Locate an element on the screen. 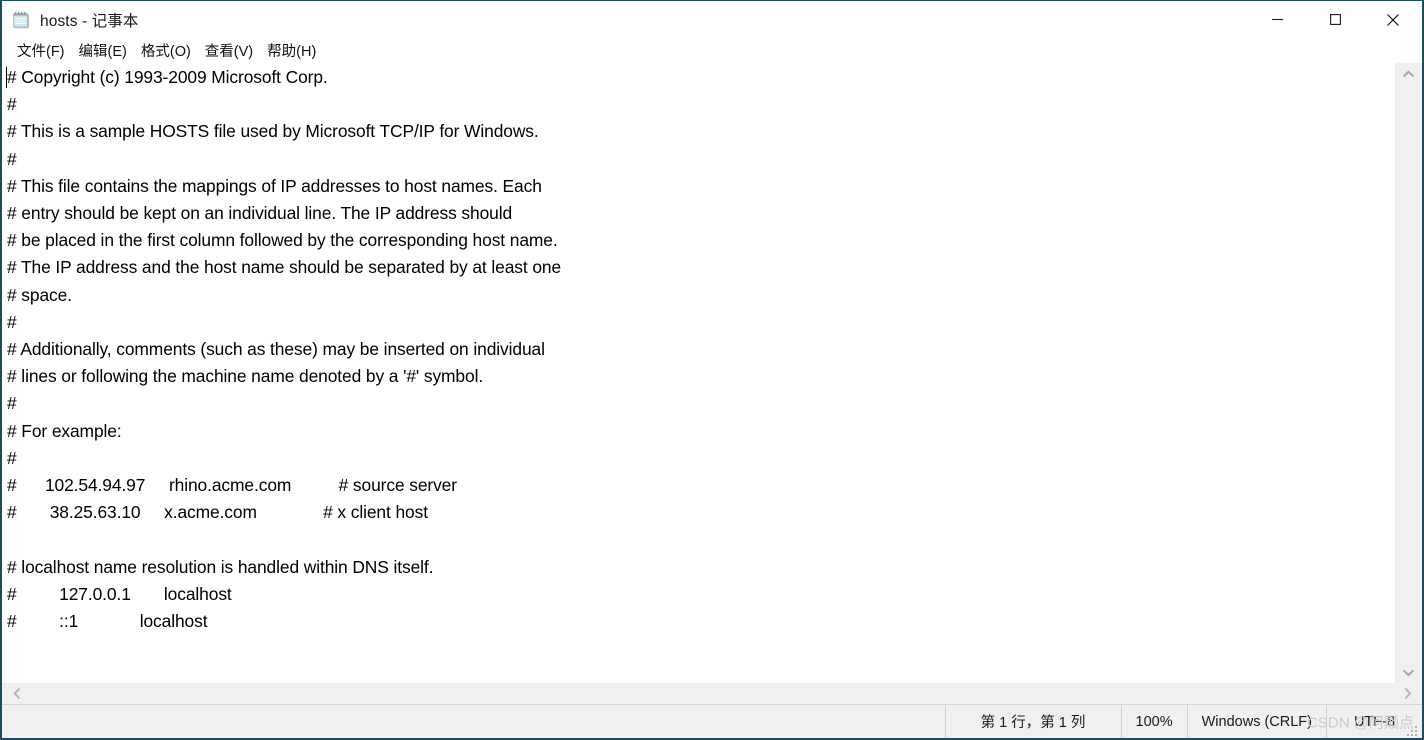 Image resolution: width=1424 pixels, height=740 pixels. close-button is located at coordinates (1393, 19).